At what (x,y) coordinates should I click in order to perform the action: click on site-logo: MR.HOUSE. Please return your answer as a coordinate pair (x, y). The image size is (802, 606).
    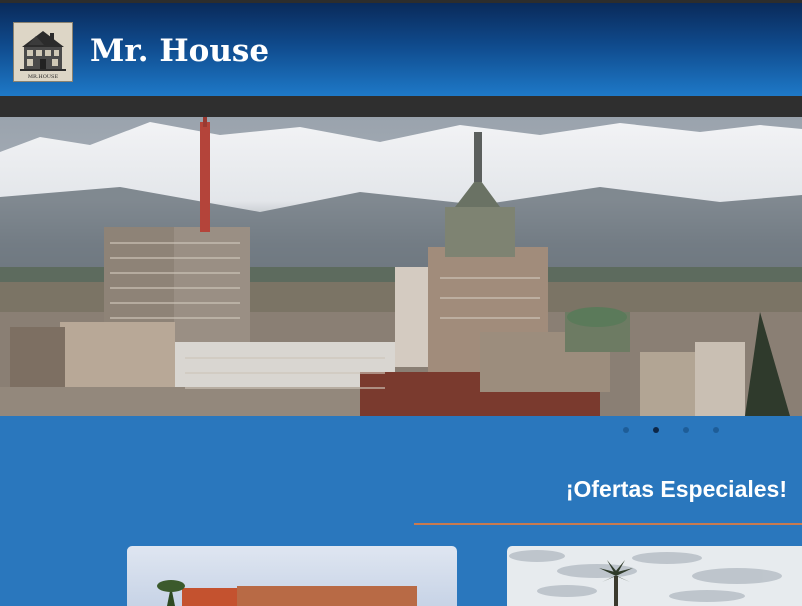
    Looking at the image, I should click on (43, 52).